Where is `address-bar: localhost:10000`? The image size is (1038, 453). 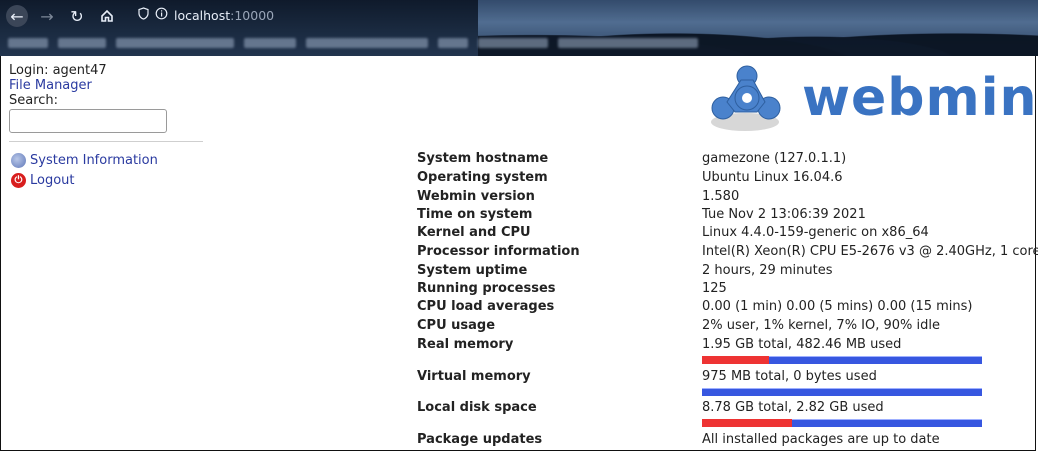 address-bar: localhost:10000 is located at coordinates (206, 15).